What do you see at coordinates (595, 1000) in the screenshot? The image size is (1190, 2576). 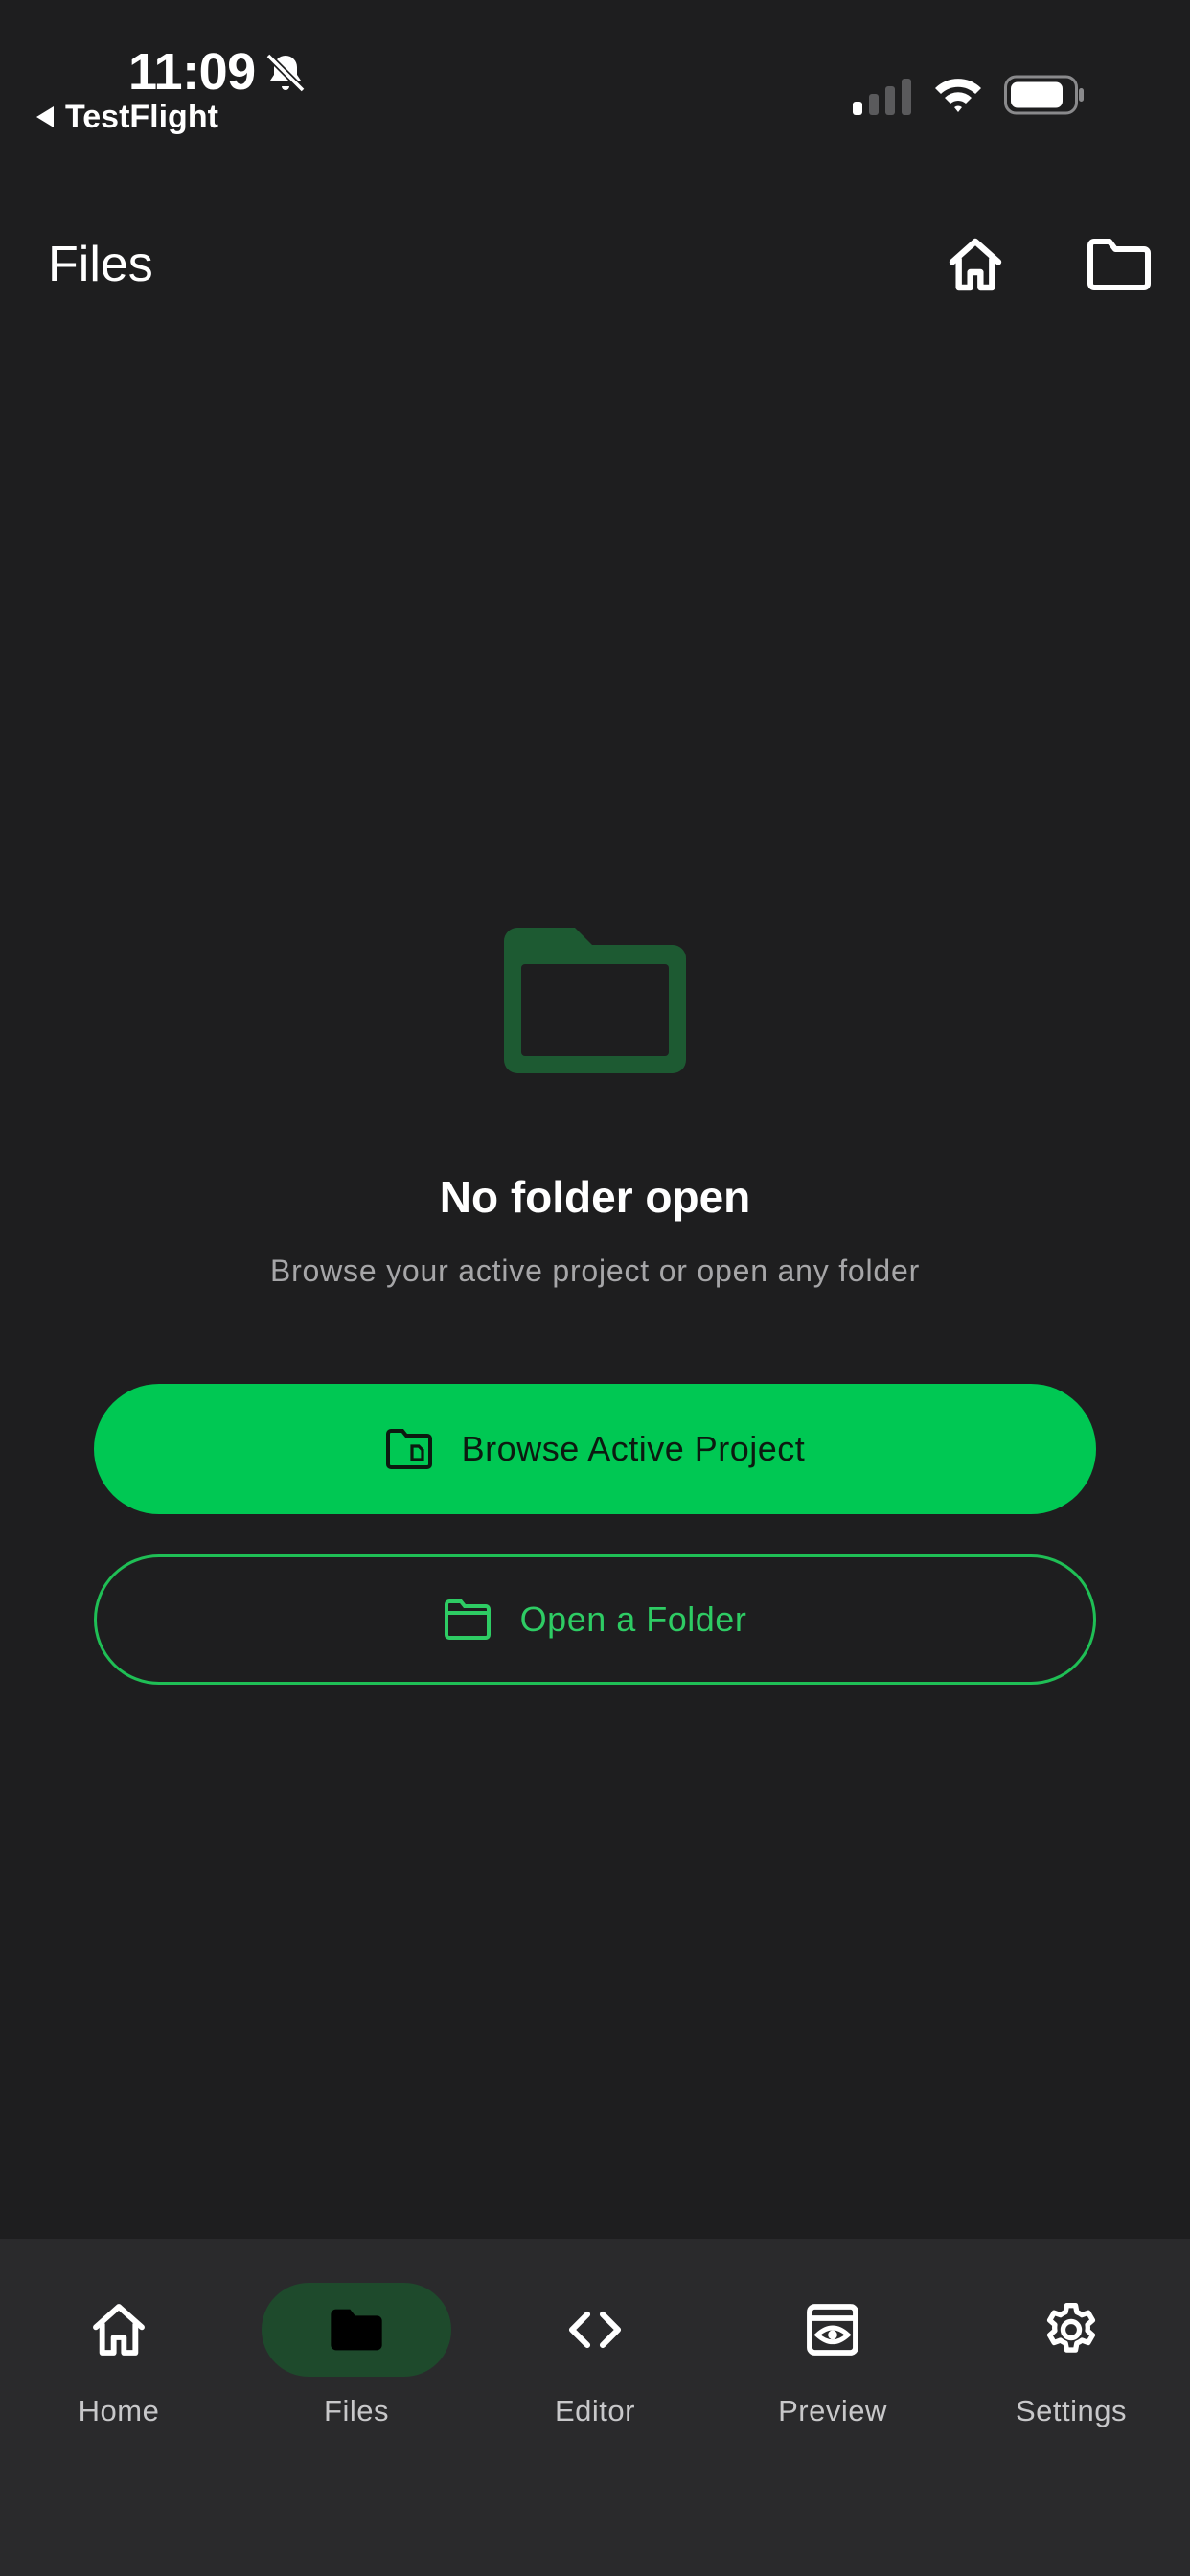 I see `empty-folder-icon` at bounding box center [595, 1000].